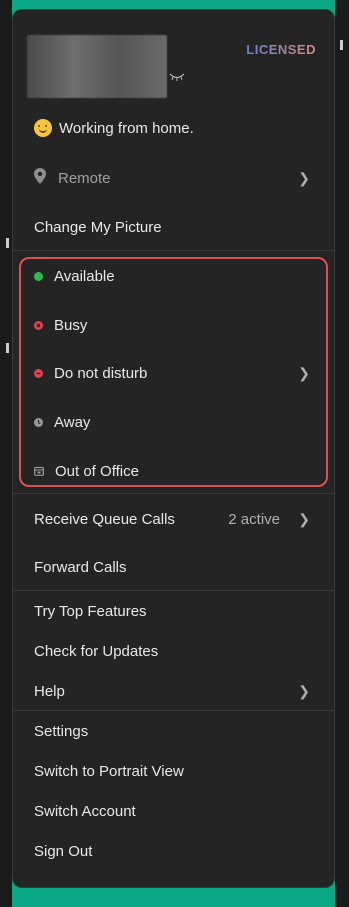 This screenshot has height=907, width=349. Describe the element at coordinates (173, 691) in the screenshot. I see `help-item: Help ❯` at that location.